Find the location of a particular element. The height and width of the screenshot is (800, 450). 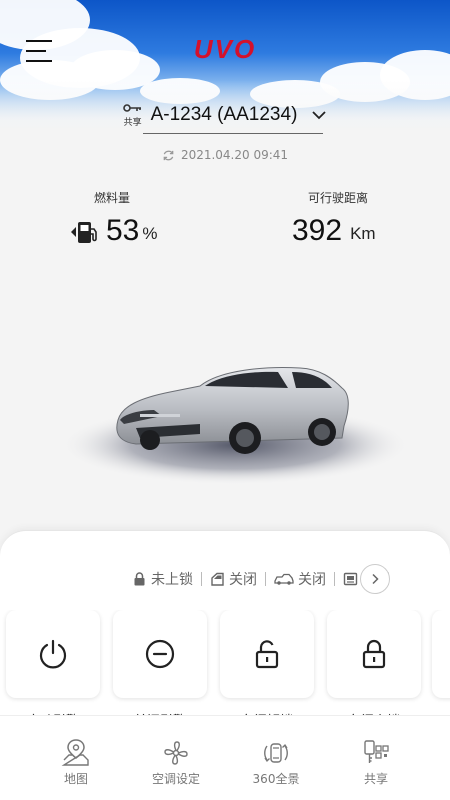

shared-vehicle-tag: 共享 is located at coordinates (132, 115).